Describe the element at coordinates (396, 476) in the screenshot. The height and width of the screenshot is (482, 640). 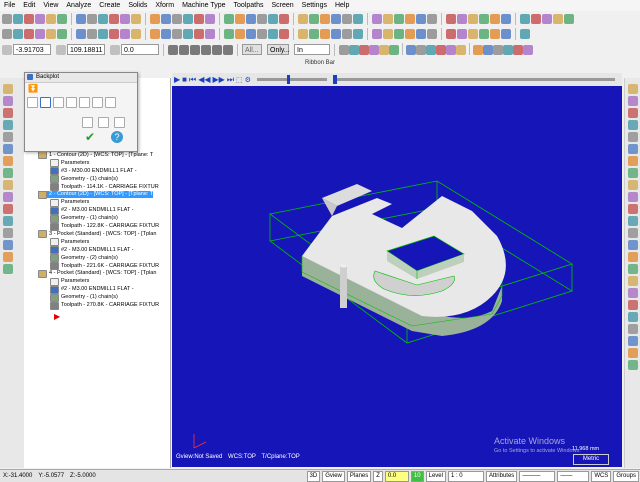
I see `status-z-field: 0.0` at that location.